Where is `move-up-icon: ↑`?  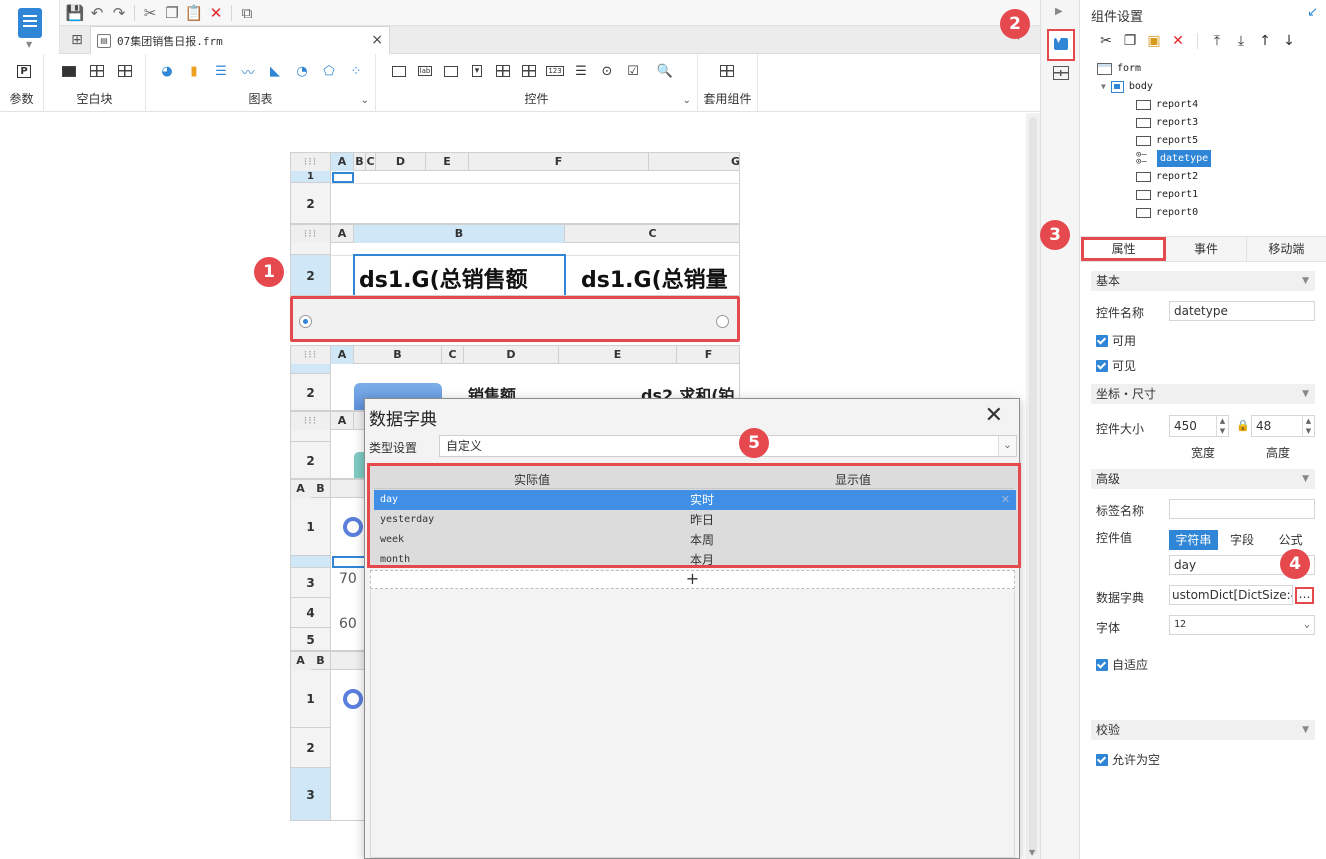 move-up-icon: ↑ is located at coordinates (1265, 41).